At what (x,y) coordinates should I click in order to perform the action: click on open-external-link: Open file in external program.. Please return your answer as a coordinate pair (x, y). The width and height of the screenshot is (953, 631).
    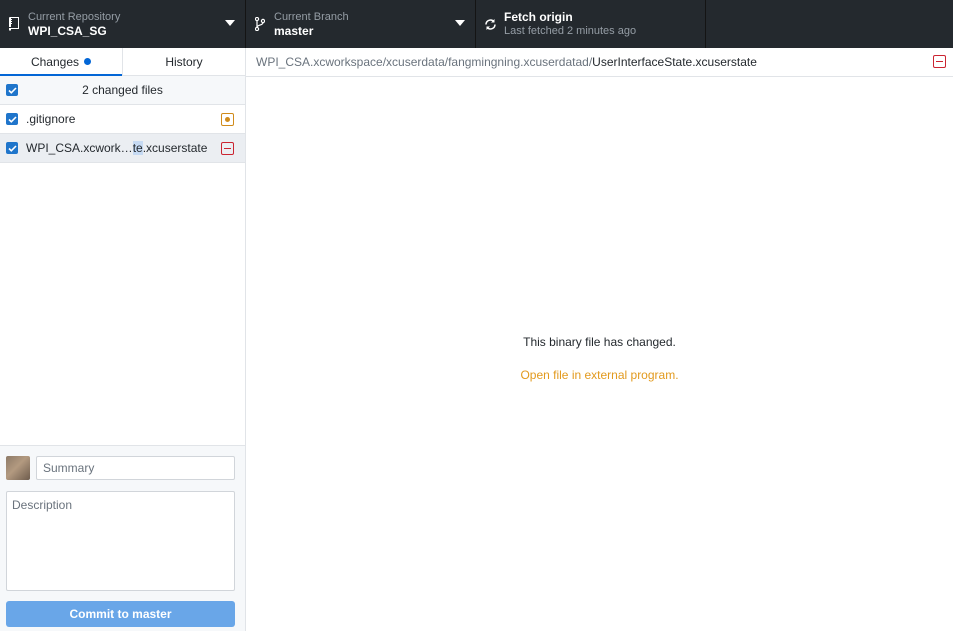
    Looking at the image, I should click on (599, 375).